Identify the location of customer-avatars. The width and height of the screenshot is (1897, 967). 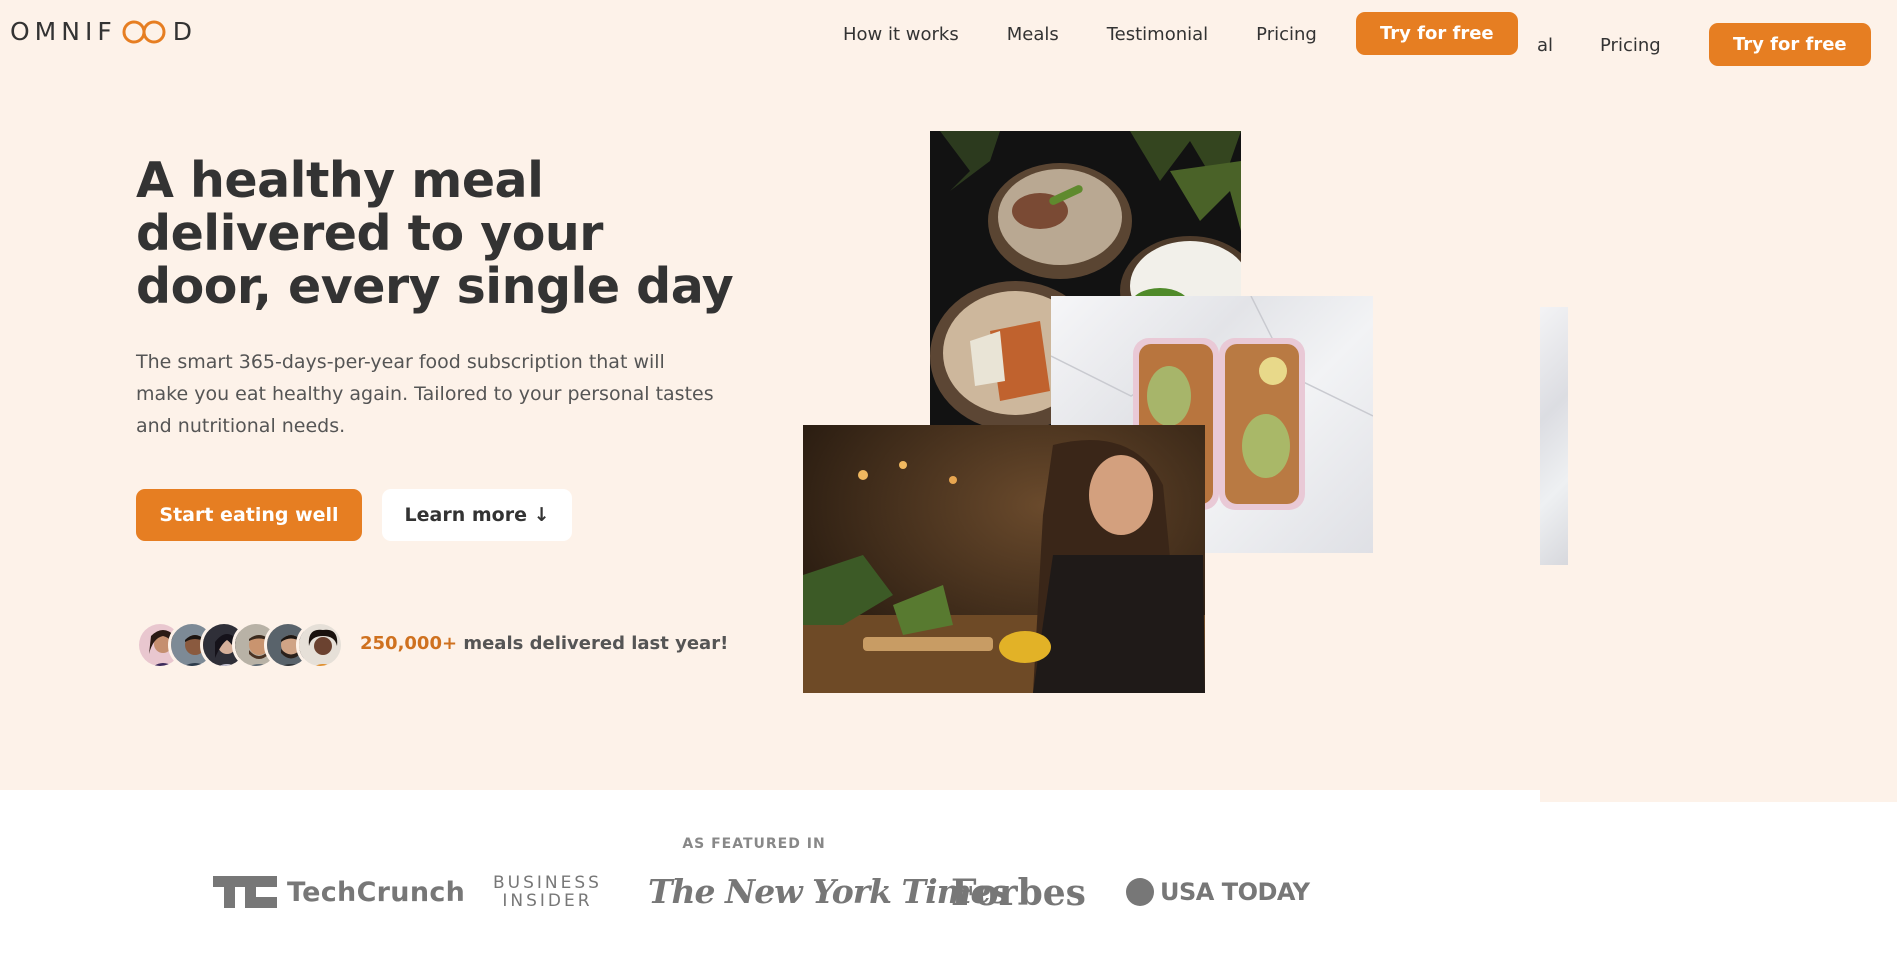
(240, 645).